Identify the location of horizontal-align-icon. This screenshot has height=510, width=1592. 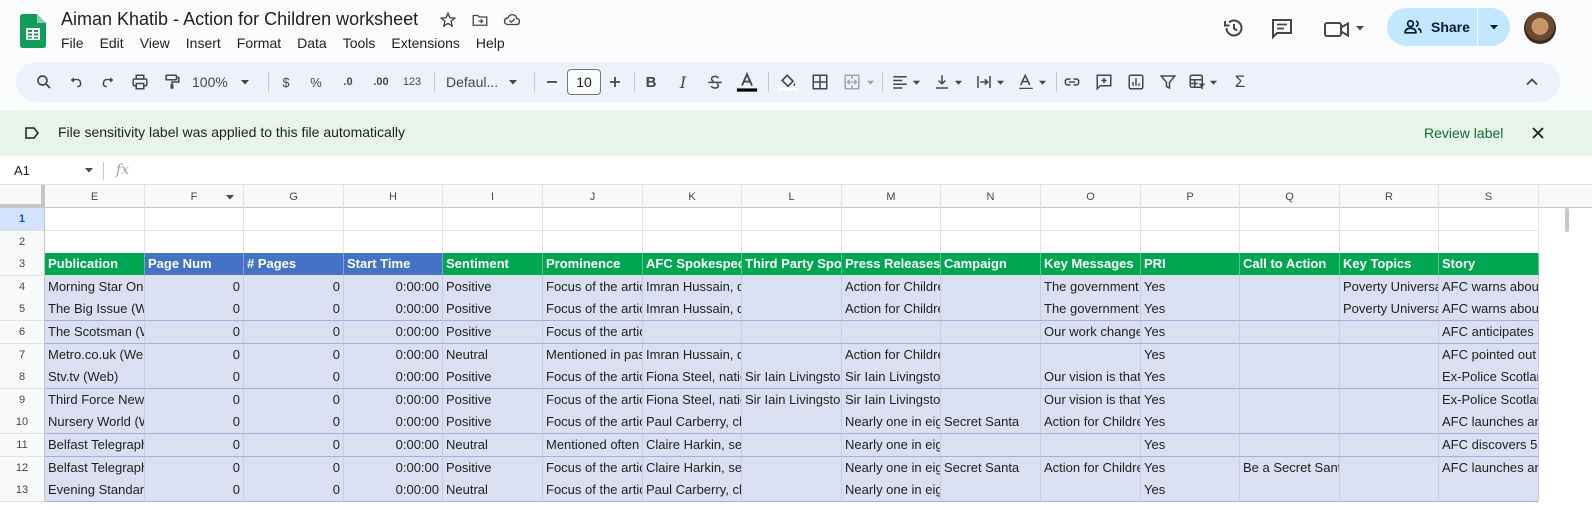
(906, 82).